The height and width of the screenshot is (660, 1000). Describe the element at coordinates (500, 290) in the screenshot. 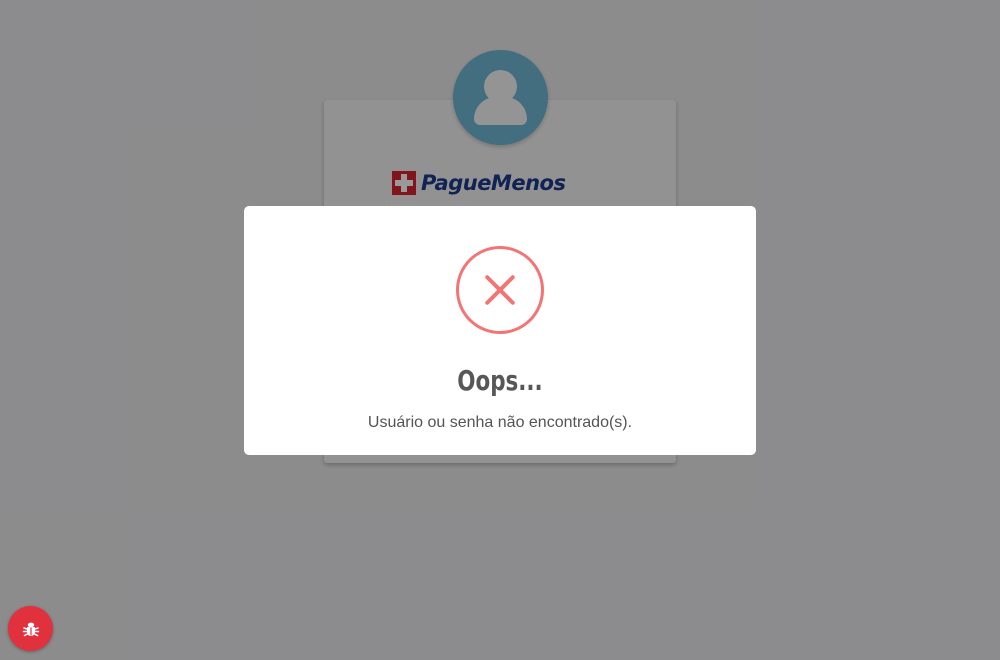

I see `error-x-icon` at that location.